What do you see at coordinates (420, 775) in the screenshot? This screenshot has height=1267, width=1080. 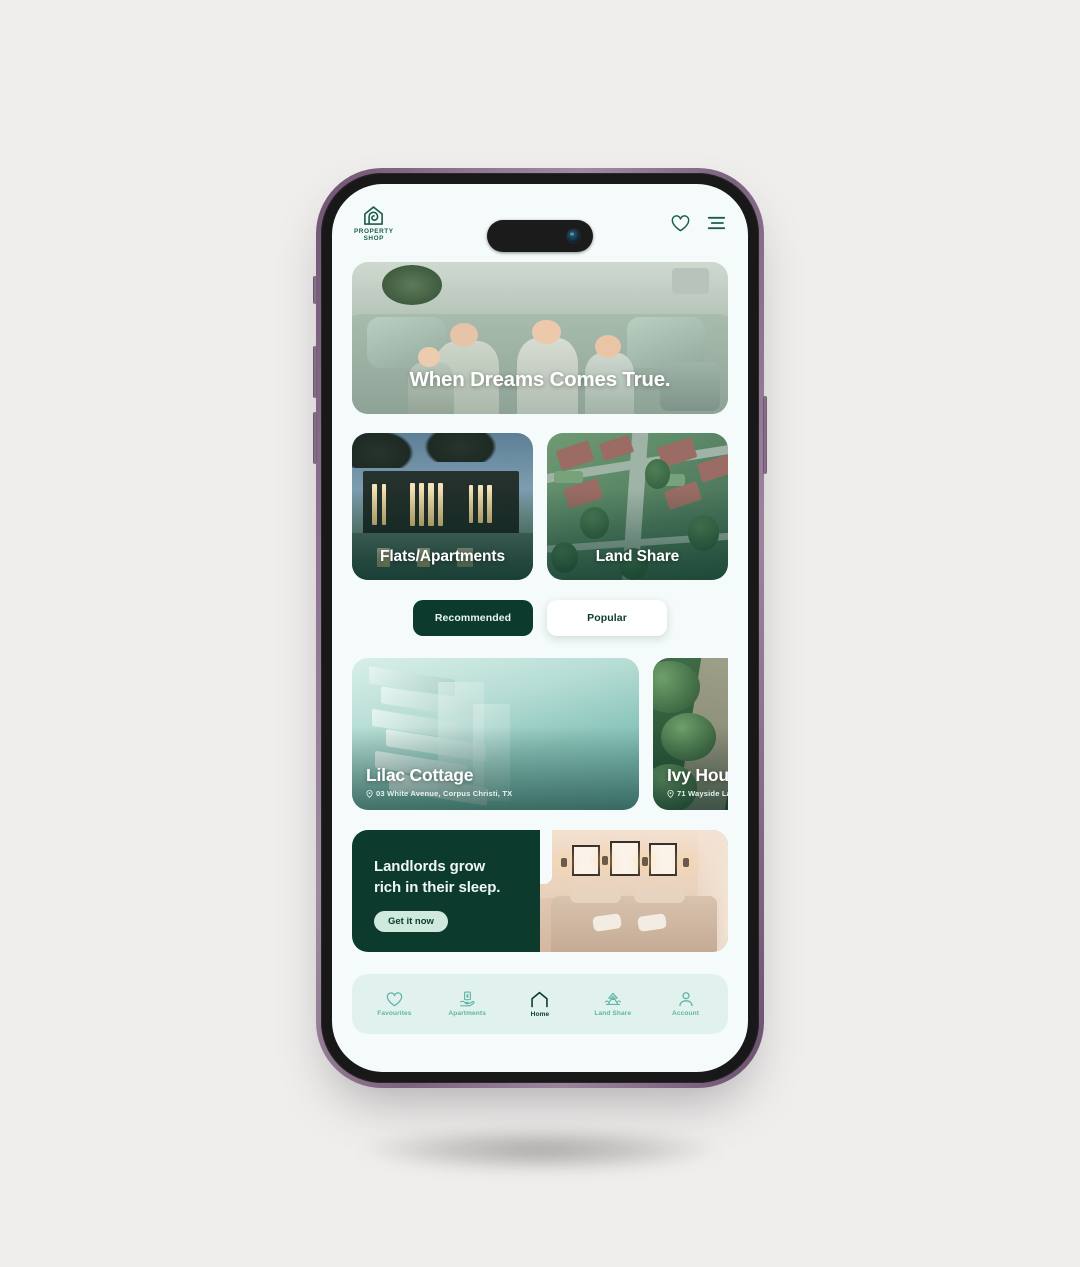 I see `property-name: Lilac Cottage` at bounding box center [420, 775].